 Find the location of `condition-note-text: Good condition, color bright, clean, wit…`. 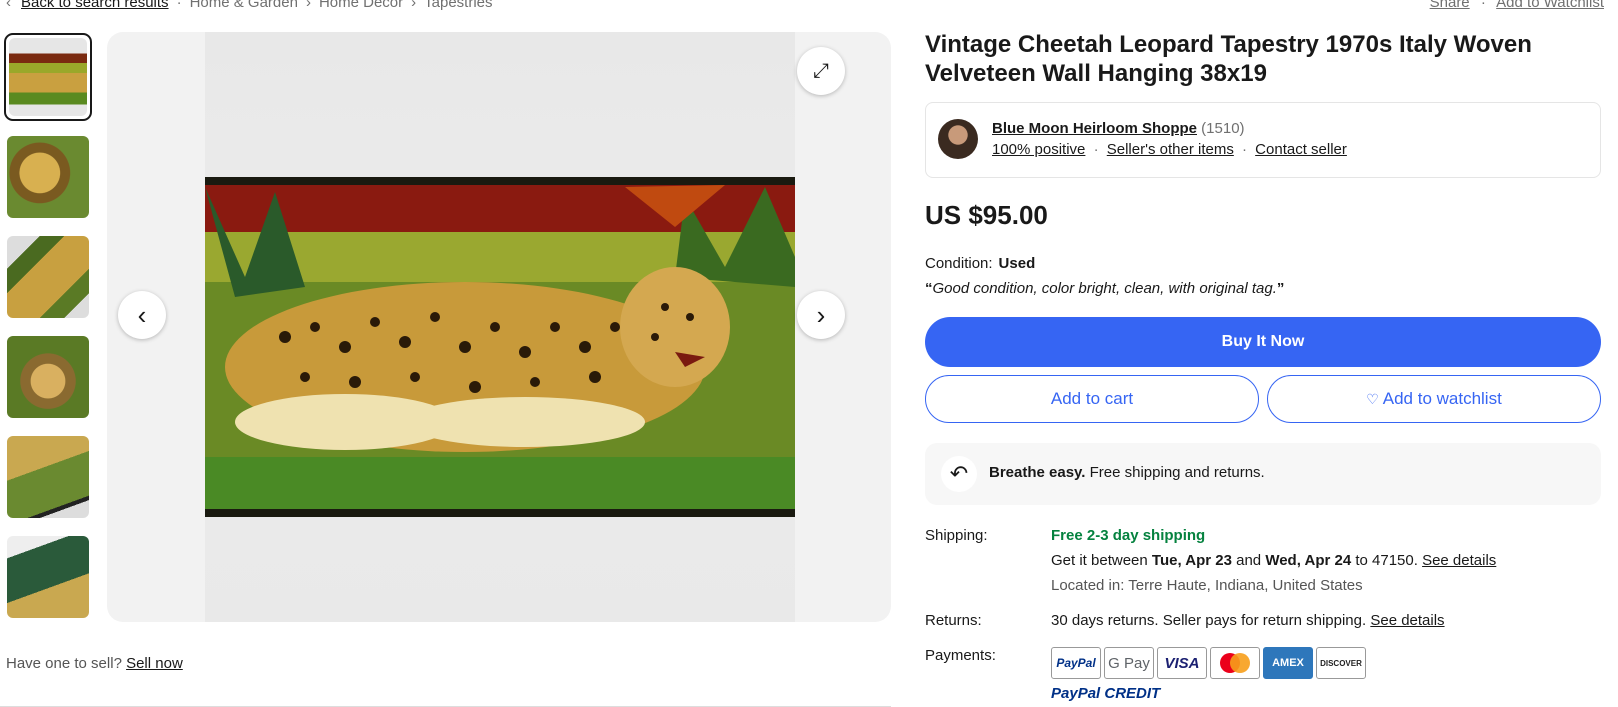

condition-note-text: Good condition, color bright, clean, wit… is located at coordinates (1104, 288).